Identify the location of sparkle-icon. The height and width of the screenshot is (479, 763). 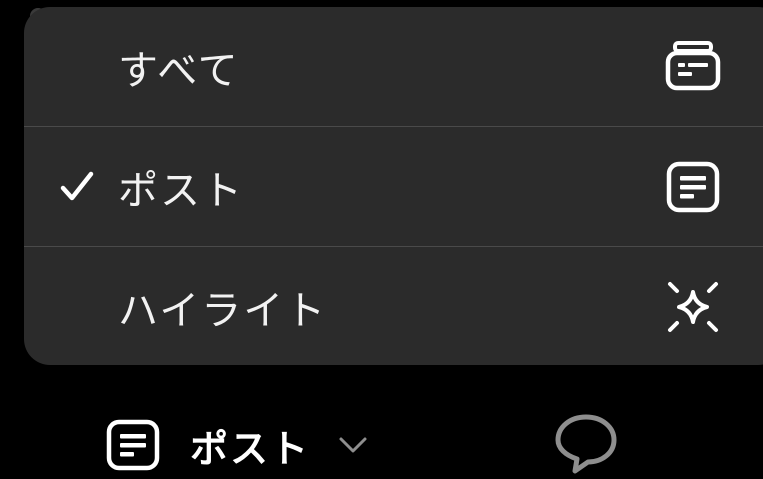
(693, 306).